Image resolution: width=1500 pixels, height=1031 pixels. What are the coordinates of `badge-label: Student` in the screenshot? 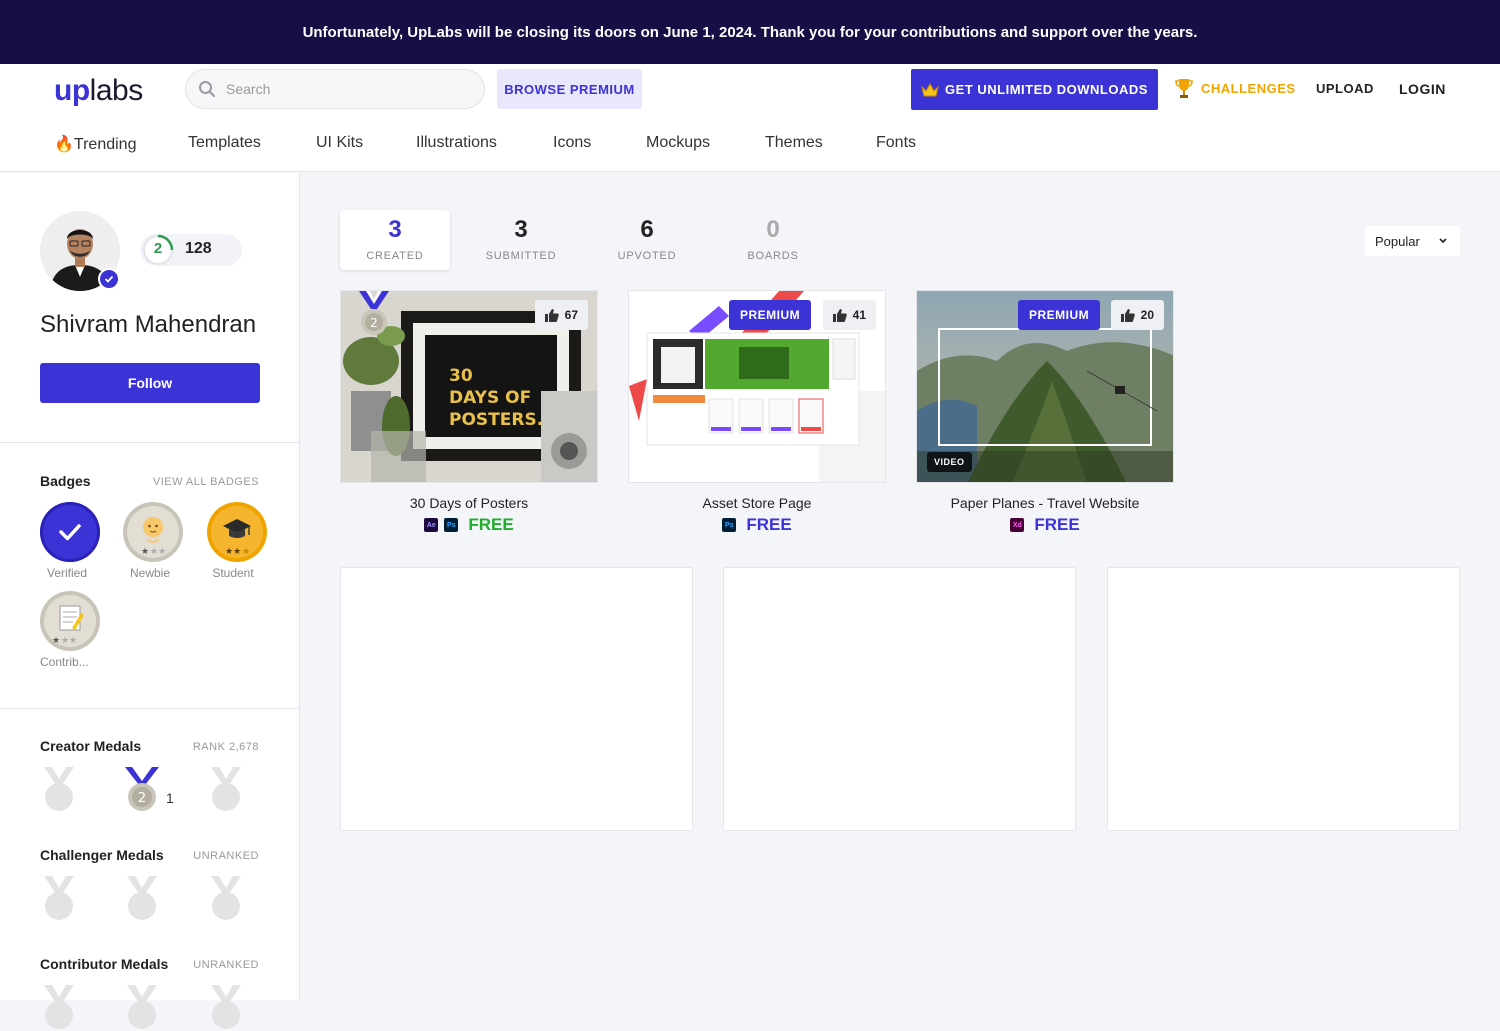 It's located at (233, 573).